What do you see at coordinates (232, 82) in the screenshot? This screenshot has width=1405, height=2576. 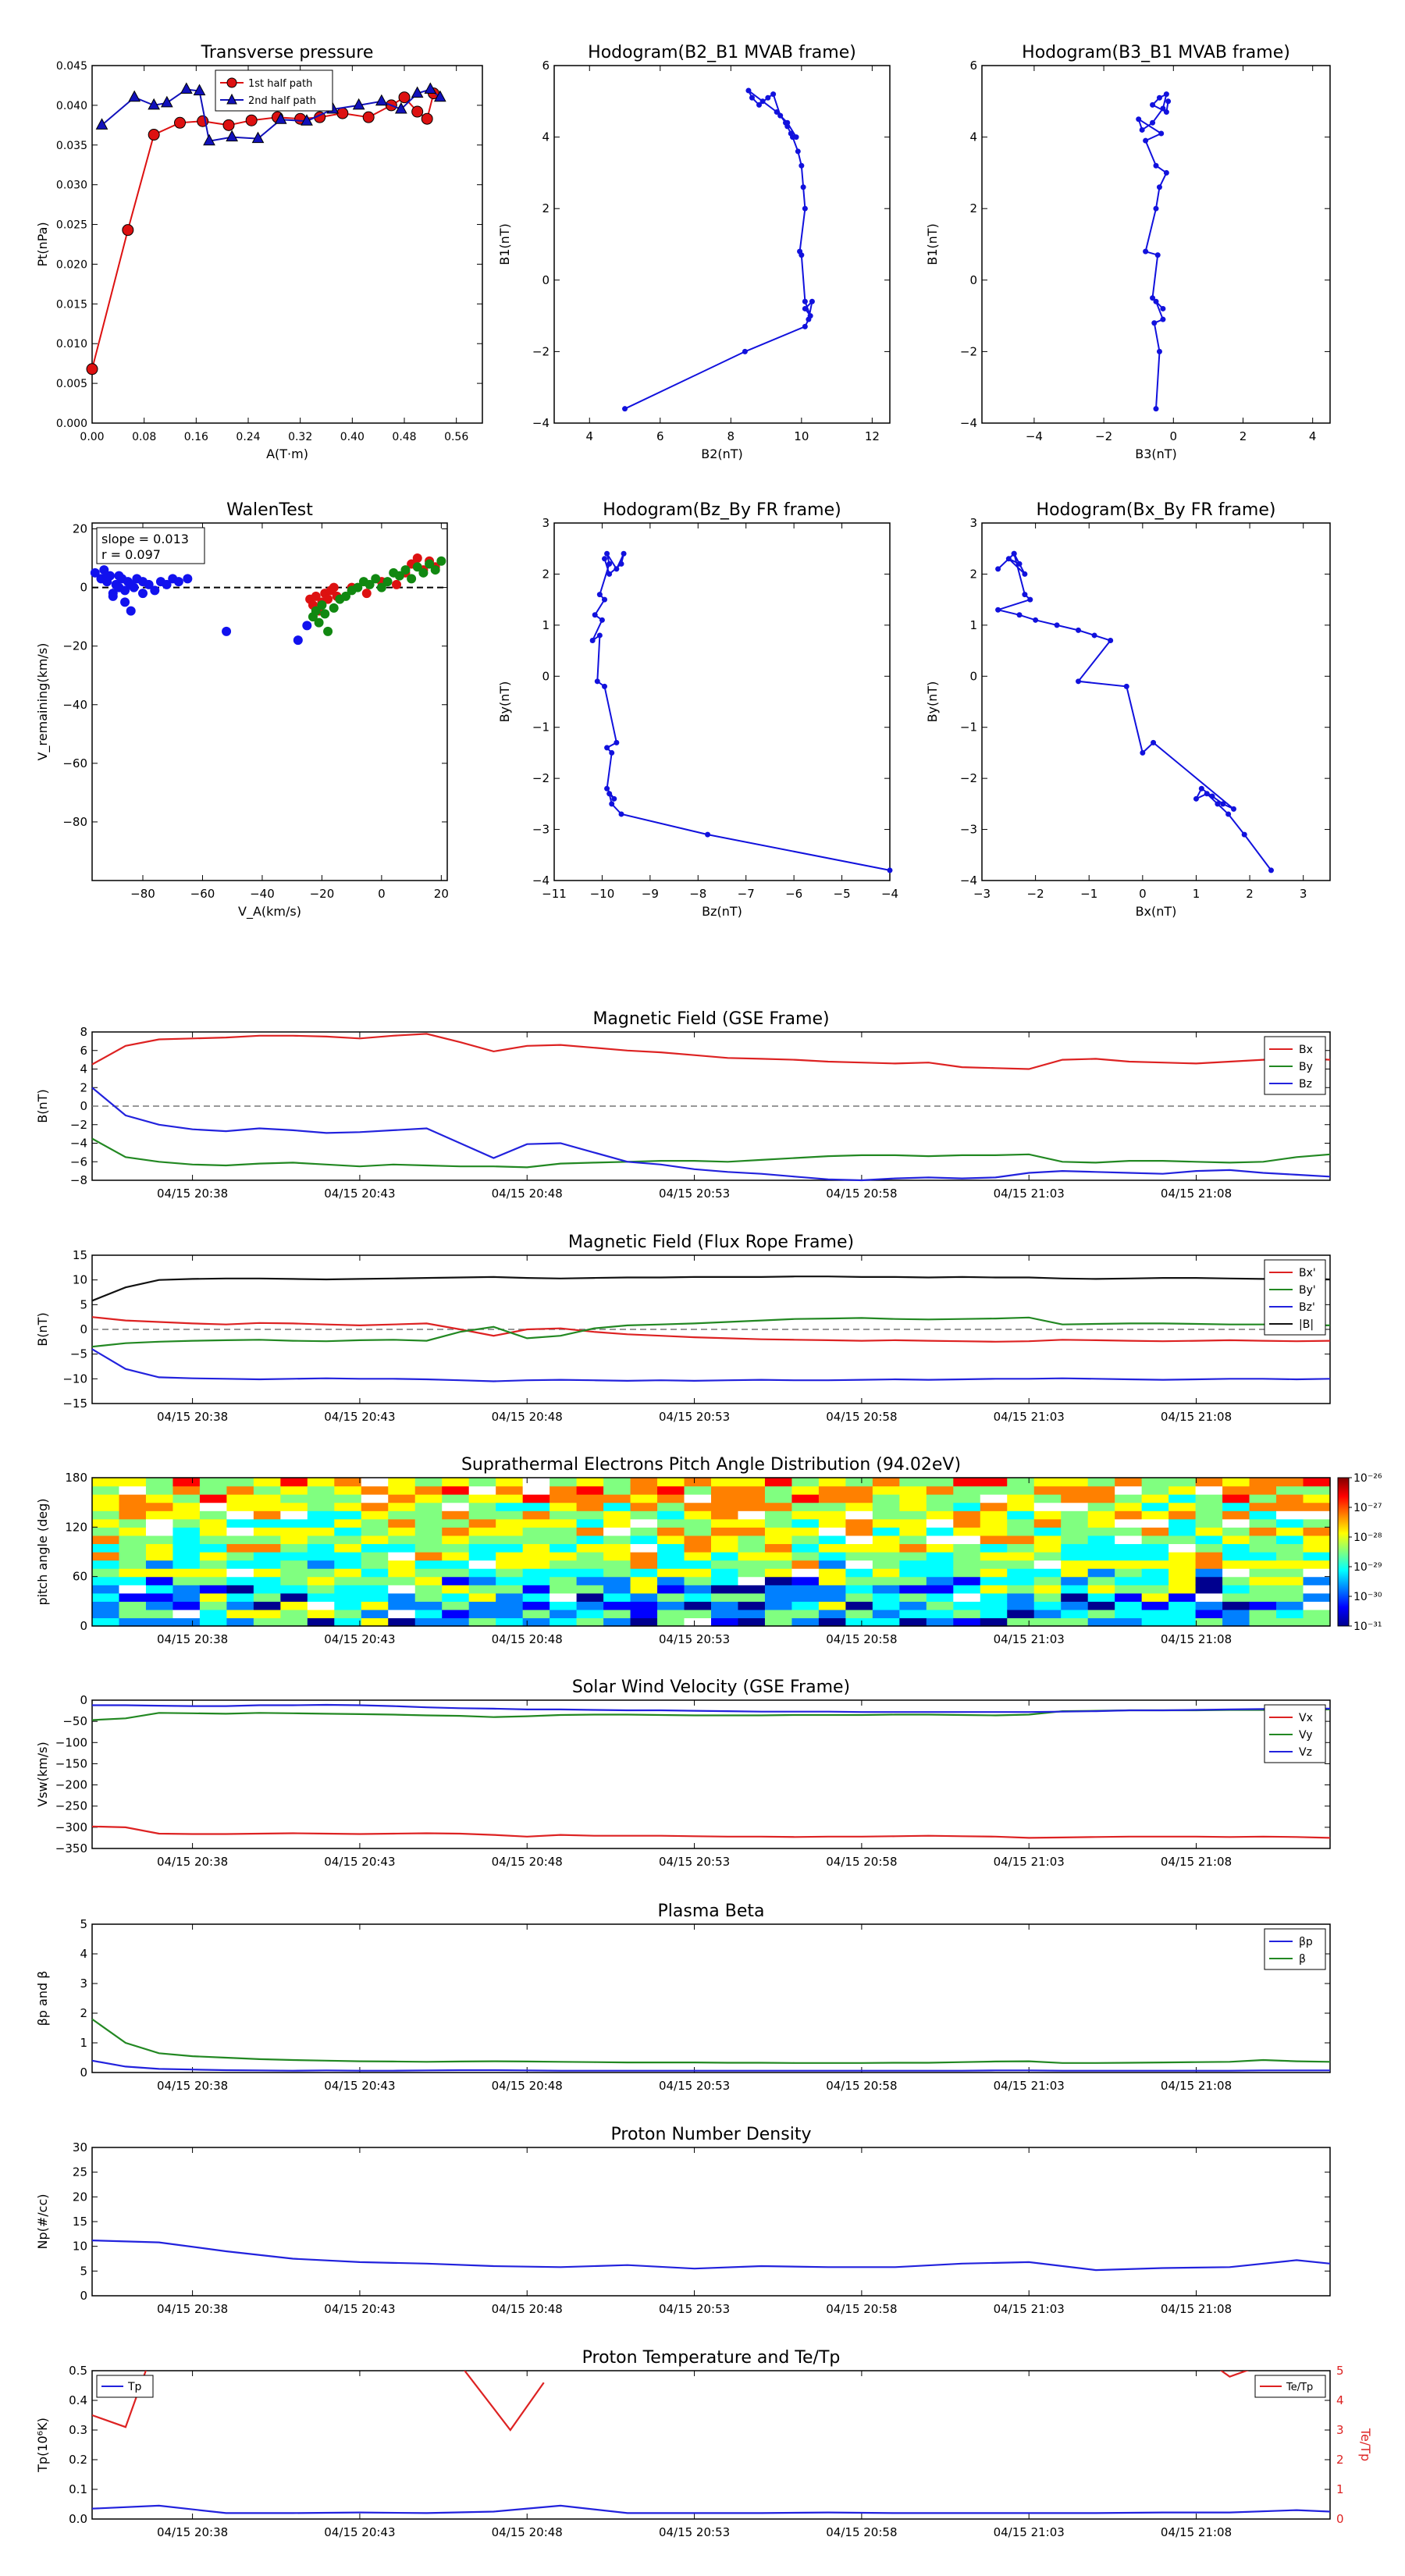 I see `legend-marker` at bounding box center [232, 82].